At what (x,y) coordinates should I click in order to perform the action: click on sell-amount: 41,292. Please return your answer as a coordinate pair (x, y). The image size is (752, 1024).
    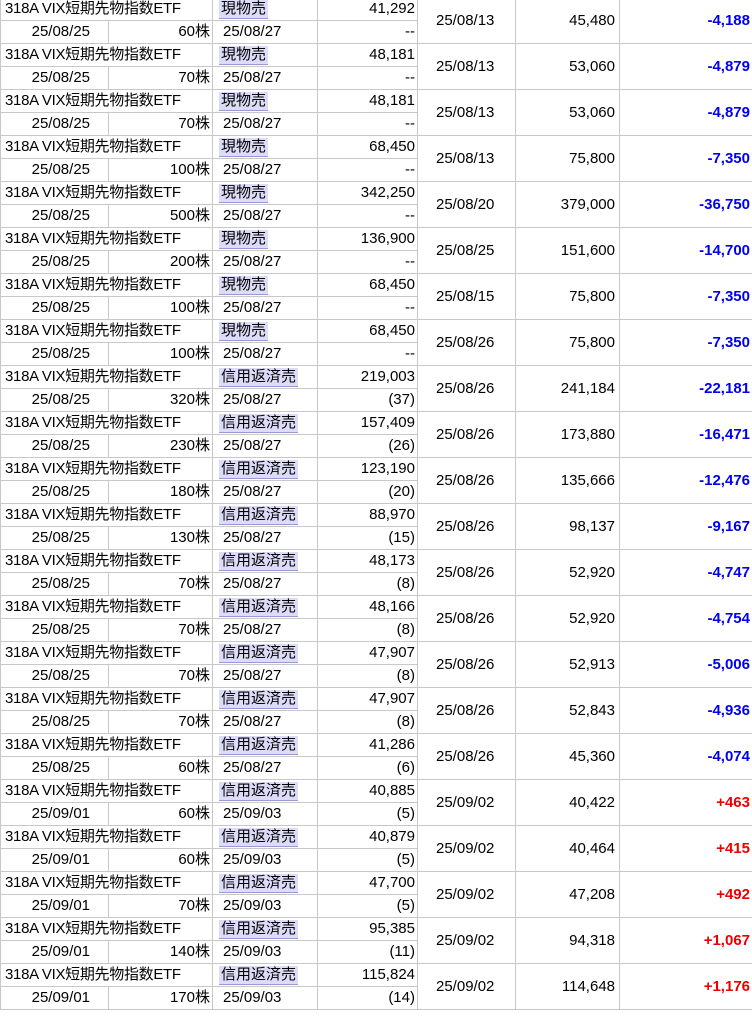
    Looking at the image, I should click on (367, 10).